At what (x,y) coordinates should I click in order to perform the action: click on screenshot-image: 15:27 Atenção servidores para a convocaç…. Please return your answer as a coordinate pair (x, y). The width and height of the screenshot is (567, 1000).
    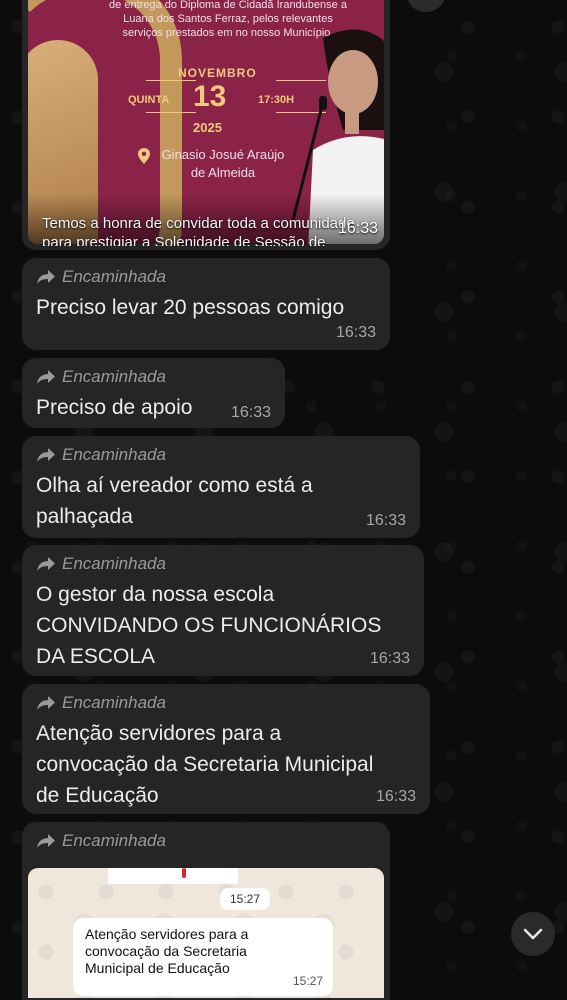
    Looking at the image, I should click on (206, 933).